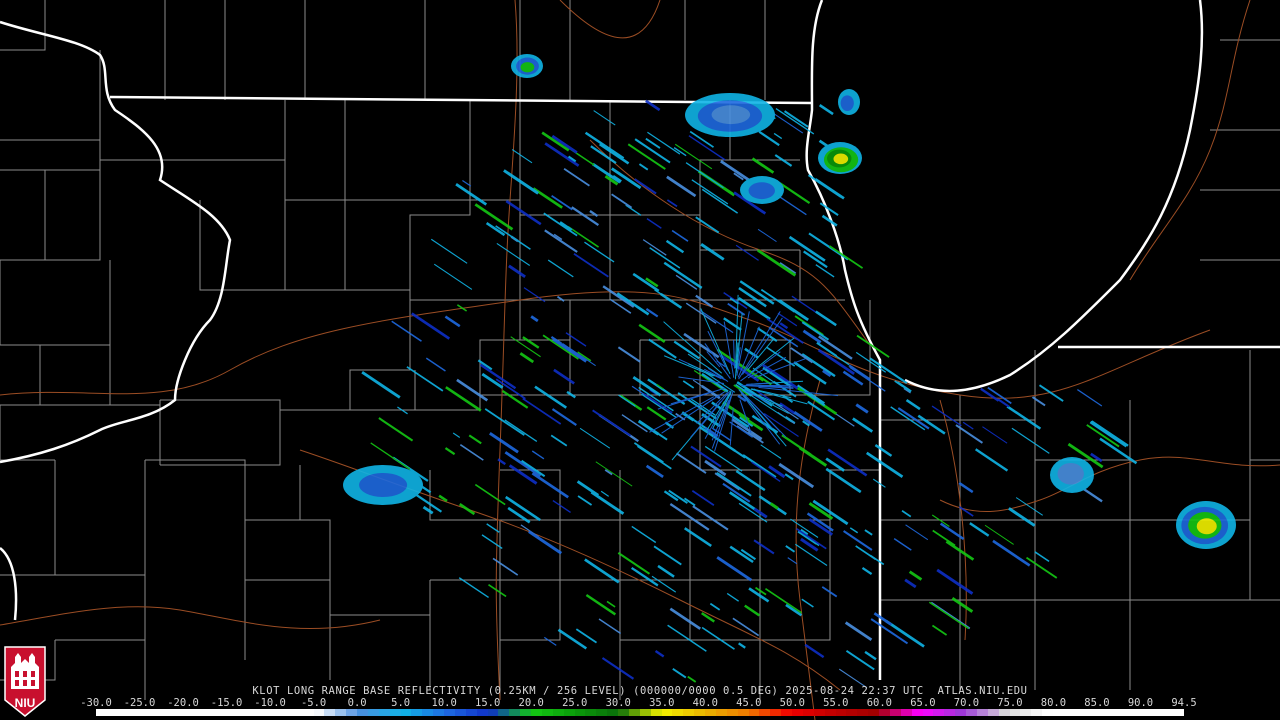  What do you see at coordinates (96, 703) in the screenshot?
I see `scale-label: -30.0` at bounding box center [96, 703].